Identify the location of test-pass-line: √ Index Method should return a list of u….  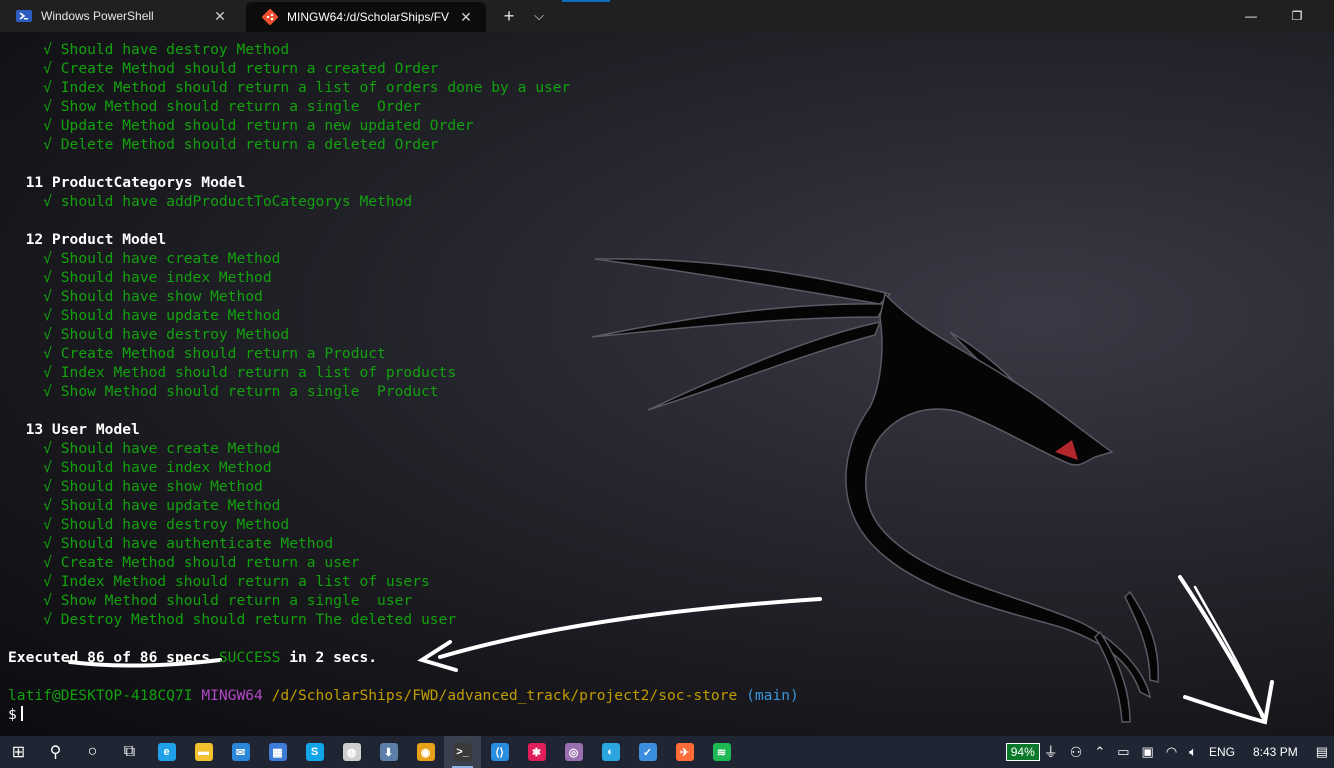
(658, 581).